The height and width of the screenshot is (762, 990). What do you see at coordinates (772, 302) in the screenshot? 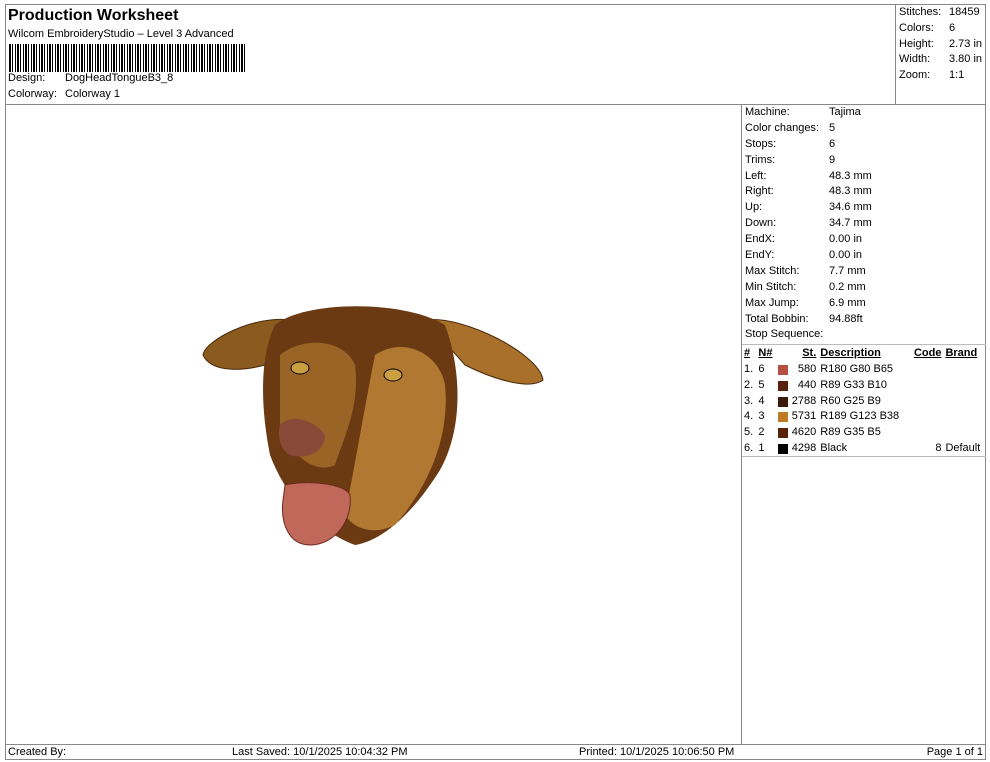
I see `detail-label: Max Jump:` at bounding box center [772, 302].